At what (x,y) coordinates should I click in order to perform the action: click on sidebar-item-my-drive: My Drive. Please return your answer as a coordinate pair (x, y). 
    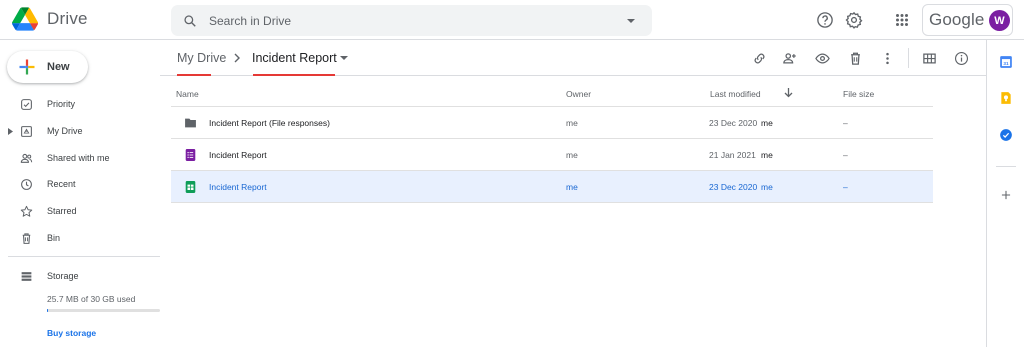
    Looking at the image, I should click on (80, 131).